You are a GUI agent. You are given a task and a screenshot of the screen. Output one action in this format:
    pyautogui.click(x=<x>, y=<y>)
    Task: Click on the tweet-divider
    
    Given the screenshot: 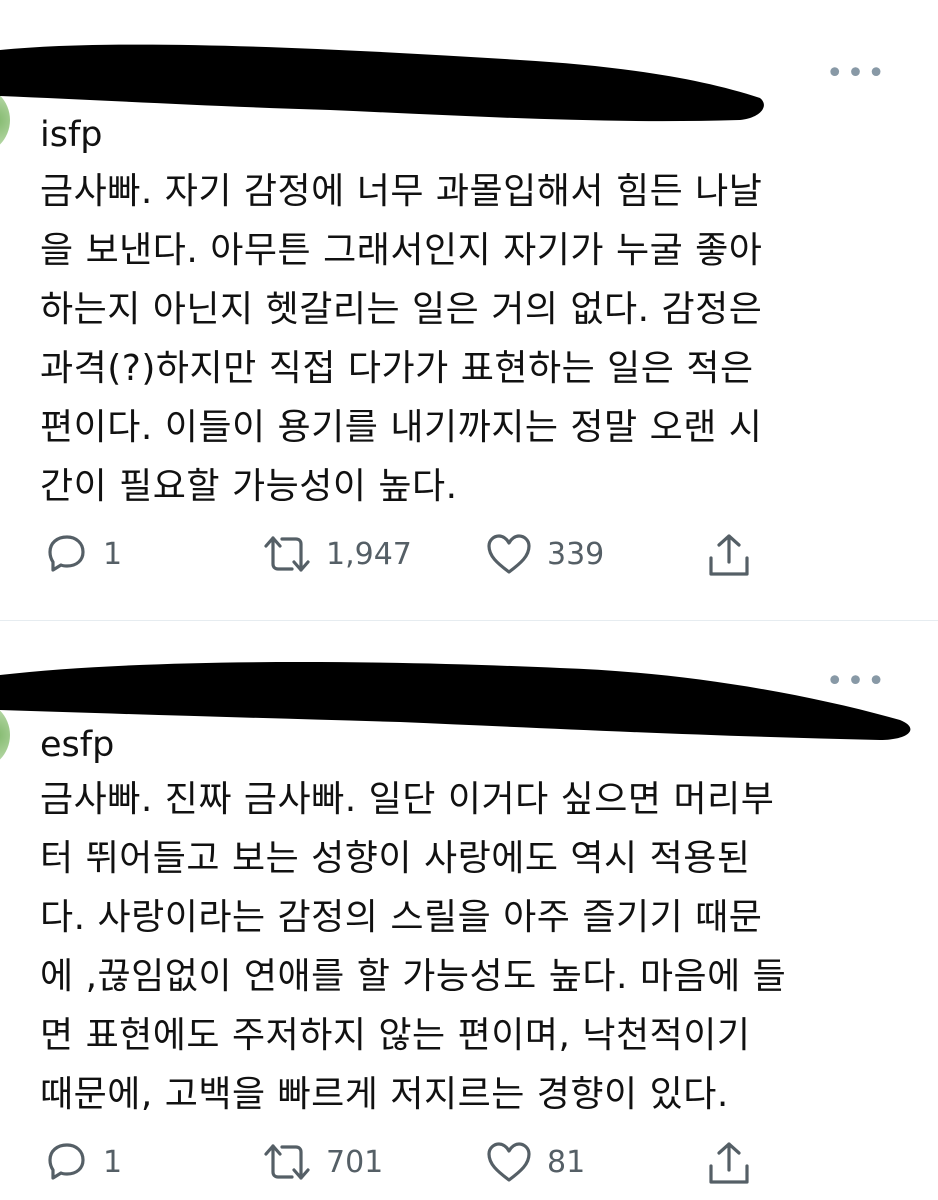 What is the action you would take?
    pyautogui.click(x=469, y=620)
    